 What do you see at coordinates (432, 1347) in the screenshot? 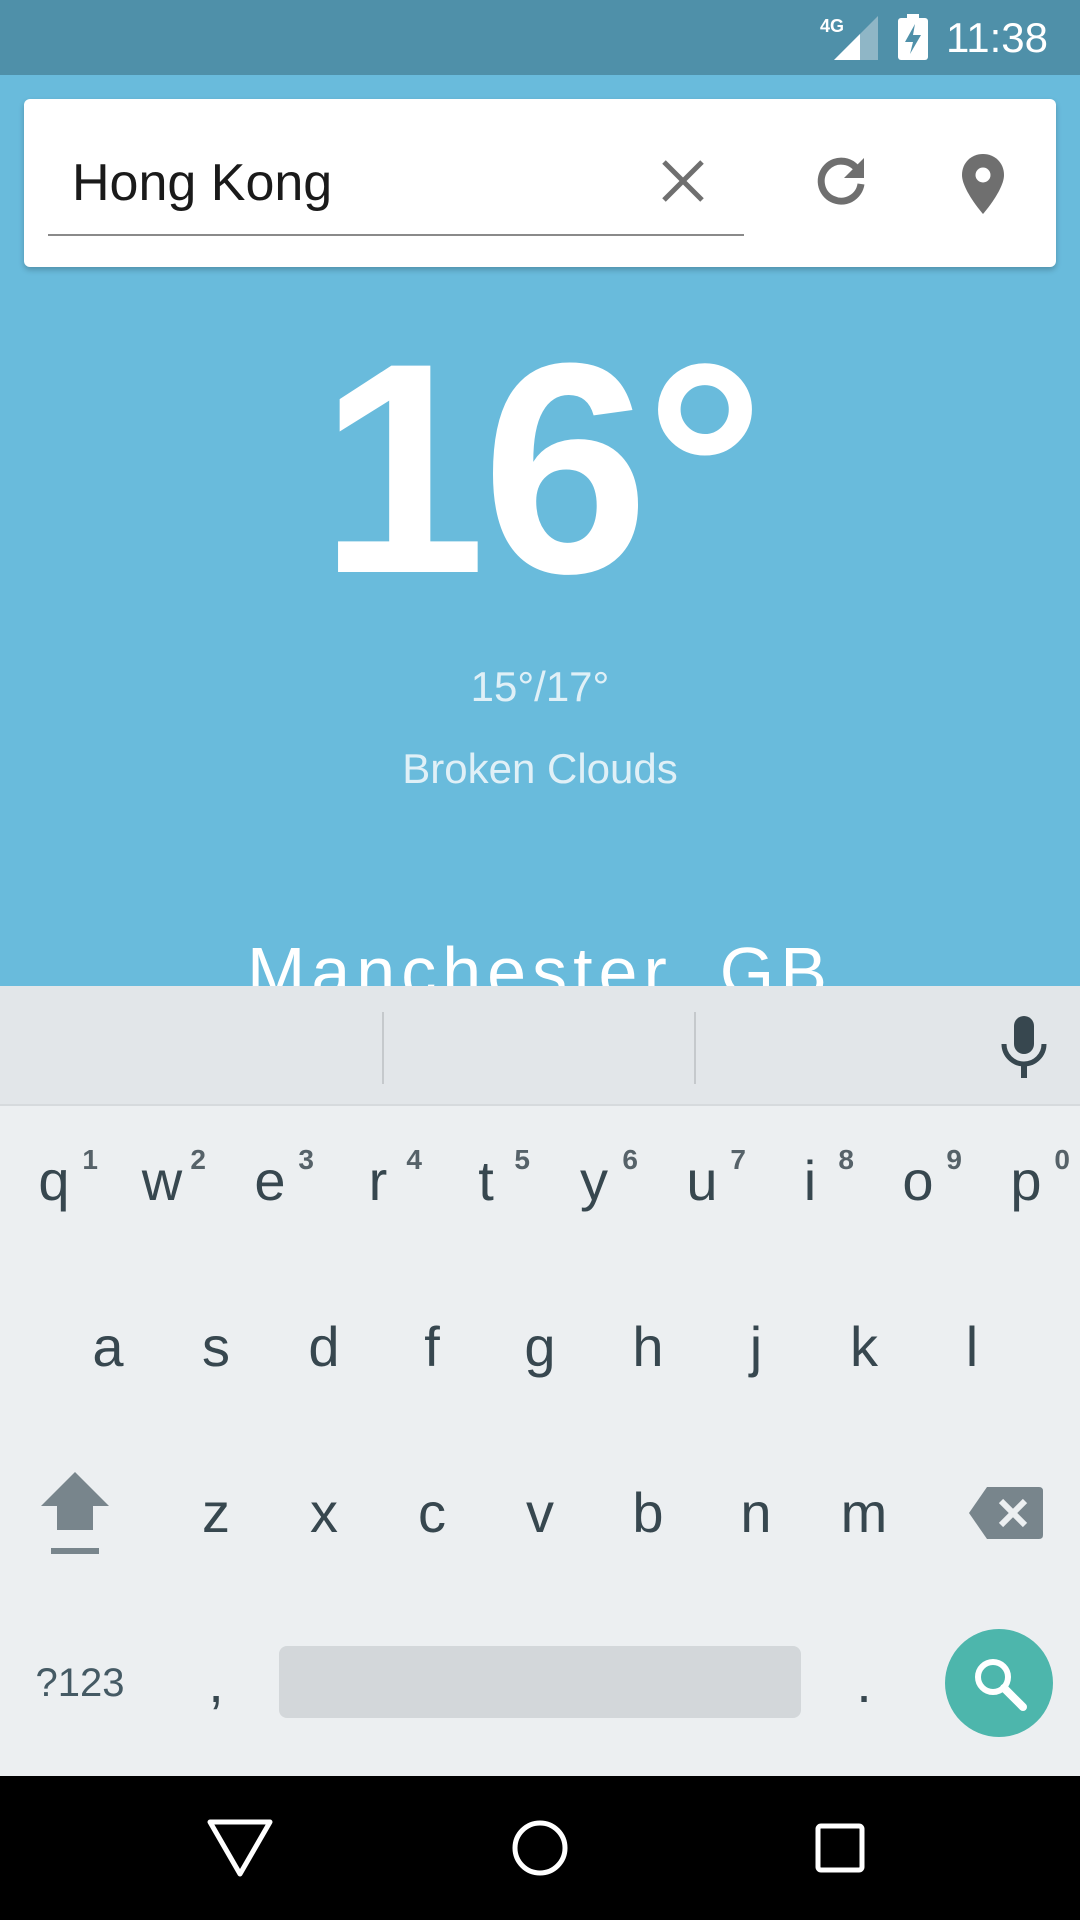
I see `key-f: f` at bounding box center [432, 1347].